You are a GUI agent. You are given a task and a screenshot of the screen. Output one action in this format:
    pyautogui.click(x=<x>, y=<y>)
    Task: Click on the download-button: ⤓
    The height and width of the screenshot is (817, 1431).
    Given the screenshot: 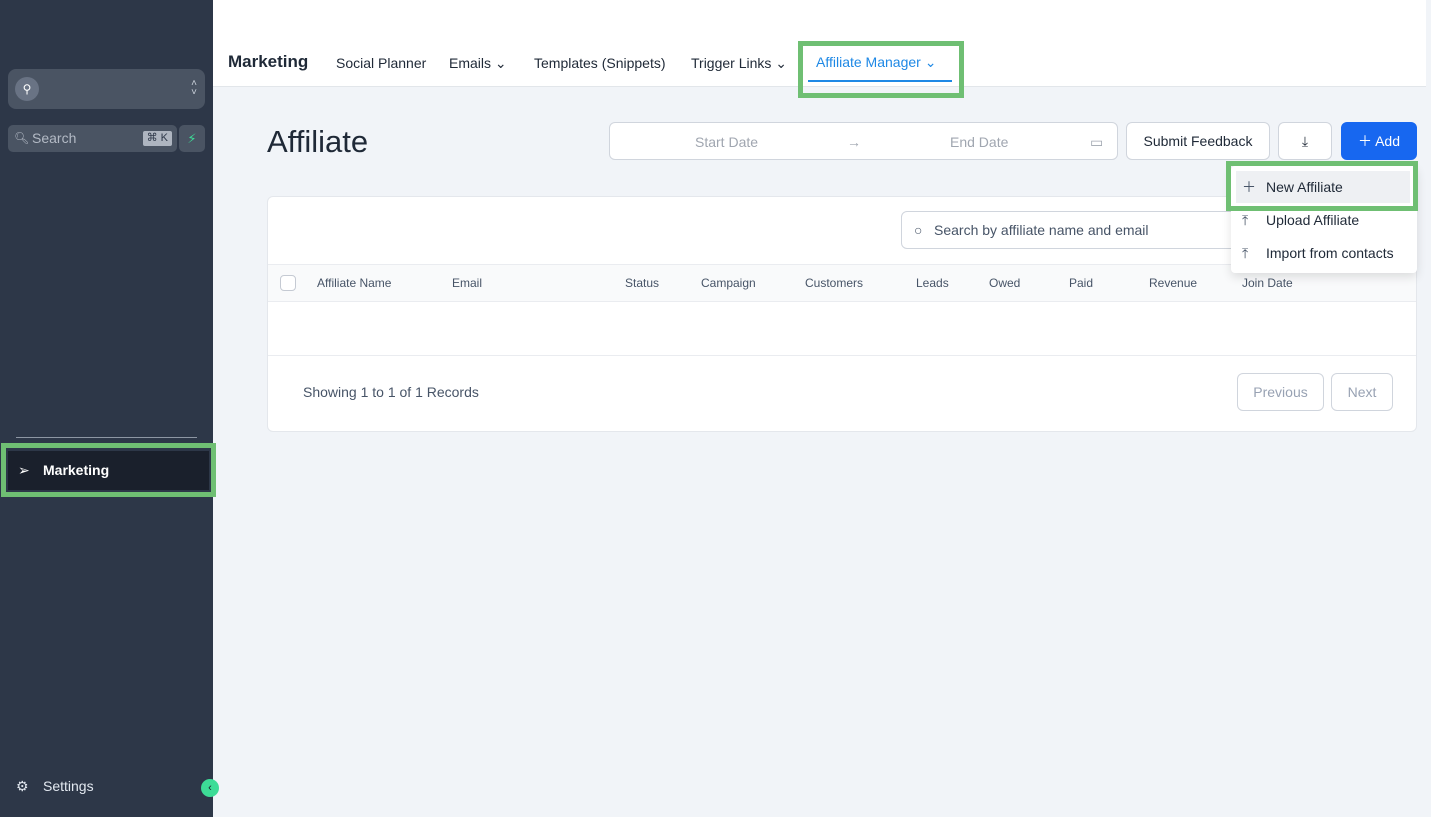 What is the action you would take?
    pyautogui.click(x=1305, y=141)
    